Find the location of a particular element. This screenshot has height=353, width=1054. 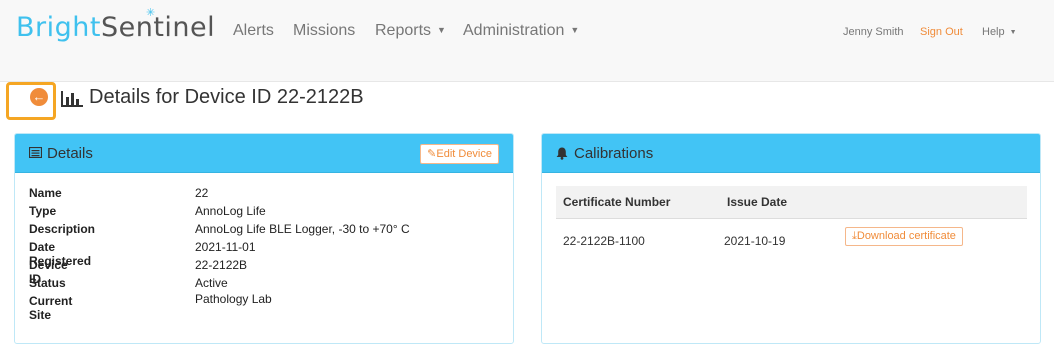

detail-label: Name is located at coordinates (45, 193).